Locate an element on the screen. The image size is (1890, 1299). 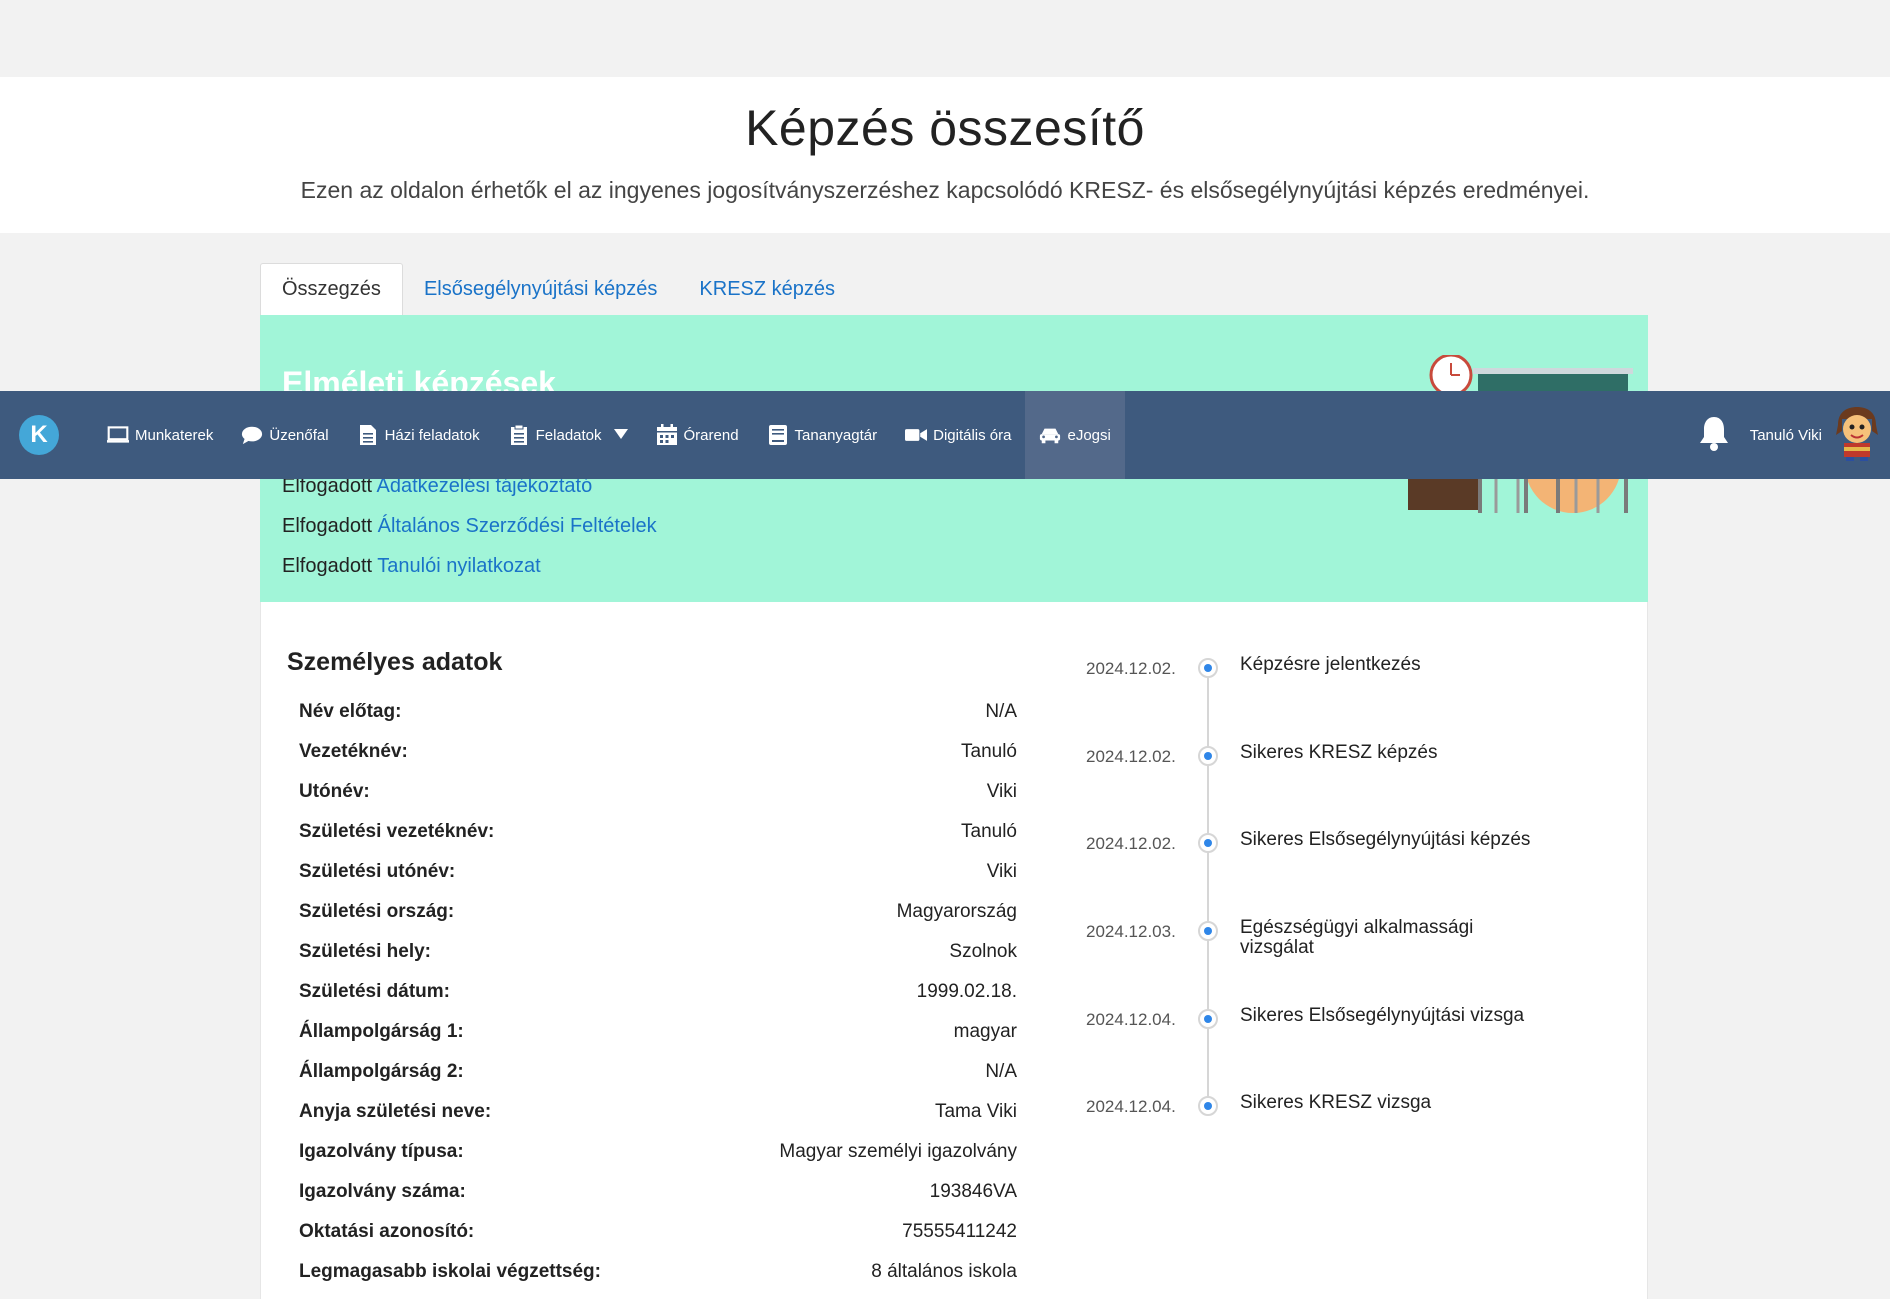
nav-item-label: Órarend is located at coordinates (711, 435).